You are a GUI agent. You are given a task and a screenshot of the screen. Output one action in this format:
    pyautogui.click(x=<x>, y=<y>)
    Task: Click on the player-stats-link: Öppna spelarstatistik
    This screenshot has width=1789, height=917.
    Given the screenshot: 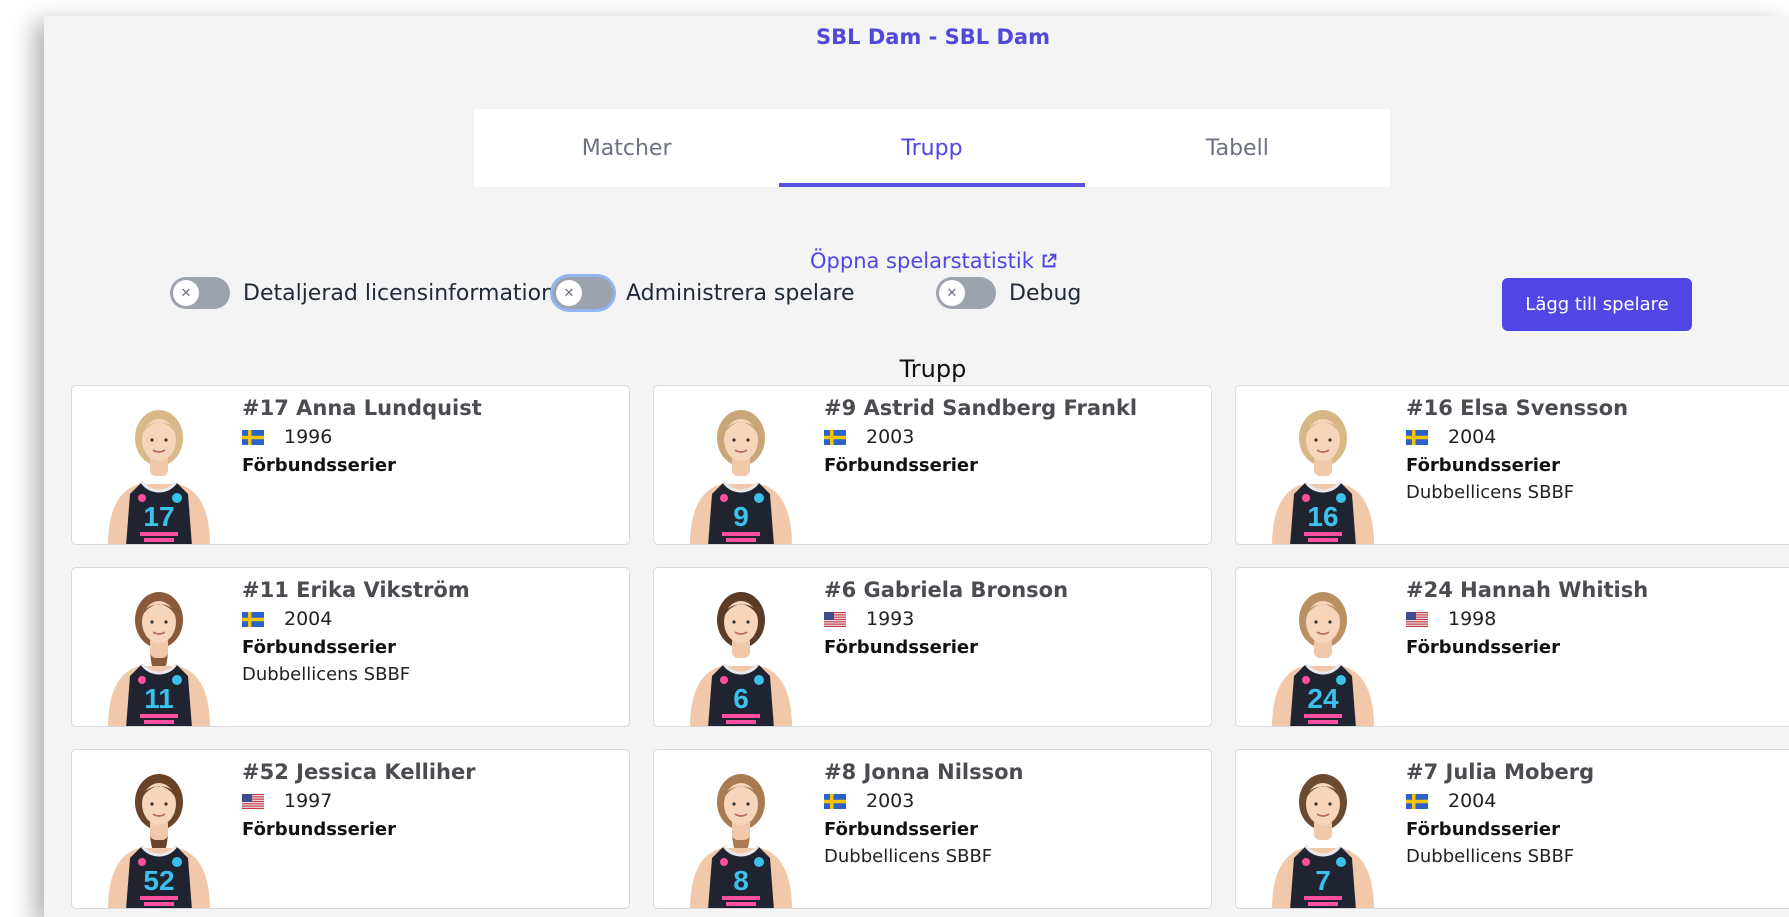 What is the action you would take?
    pyautogui.click(x=934, y=261)
    